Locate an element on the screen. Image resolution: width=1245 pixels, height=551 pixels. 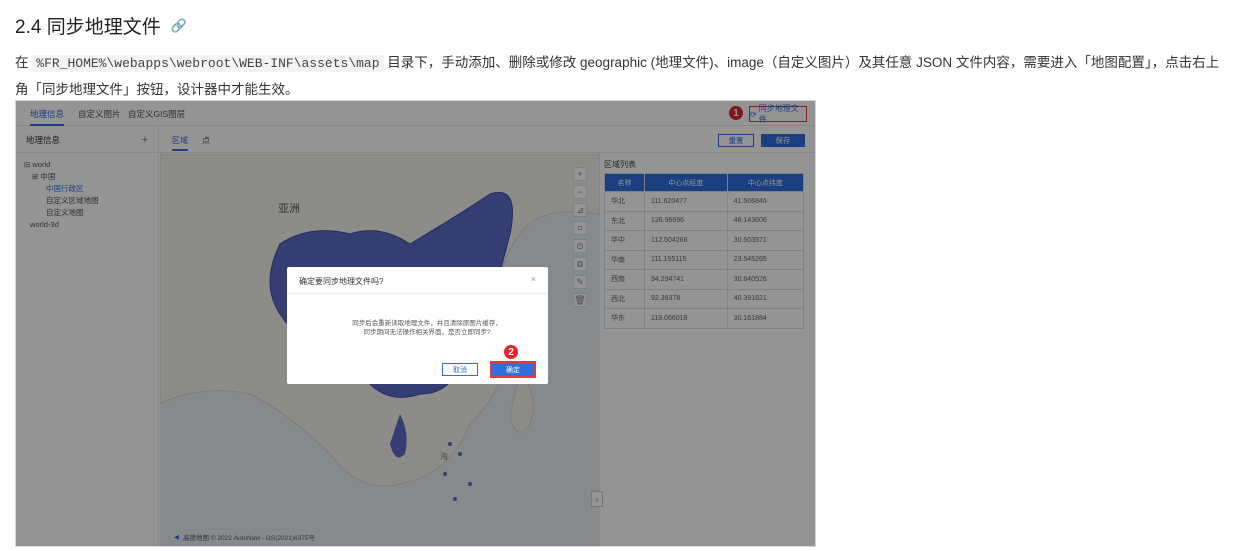
dialog-divider is located at coordinates (417, 293).